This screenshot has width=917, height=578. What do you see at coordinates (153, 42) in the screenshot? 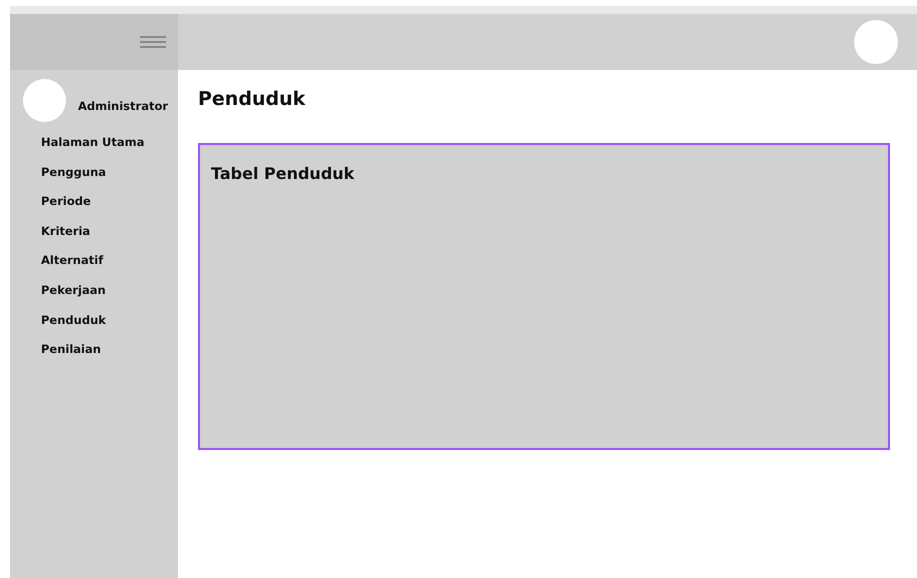
I see `menu-icon` at bounding box center [153, 42].